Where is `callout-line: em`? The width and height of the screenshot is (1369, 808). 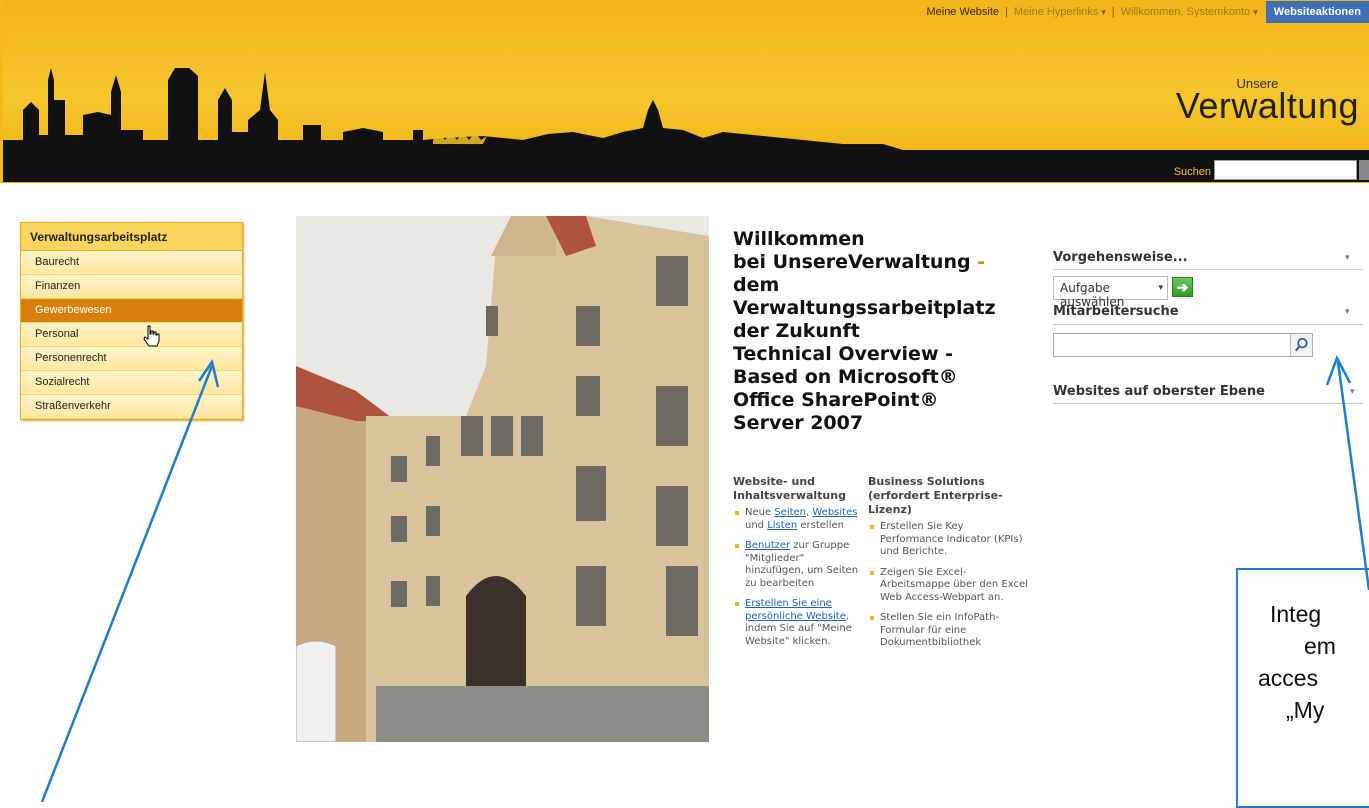 callout-line: em is located at coordinates (1320, 646).